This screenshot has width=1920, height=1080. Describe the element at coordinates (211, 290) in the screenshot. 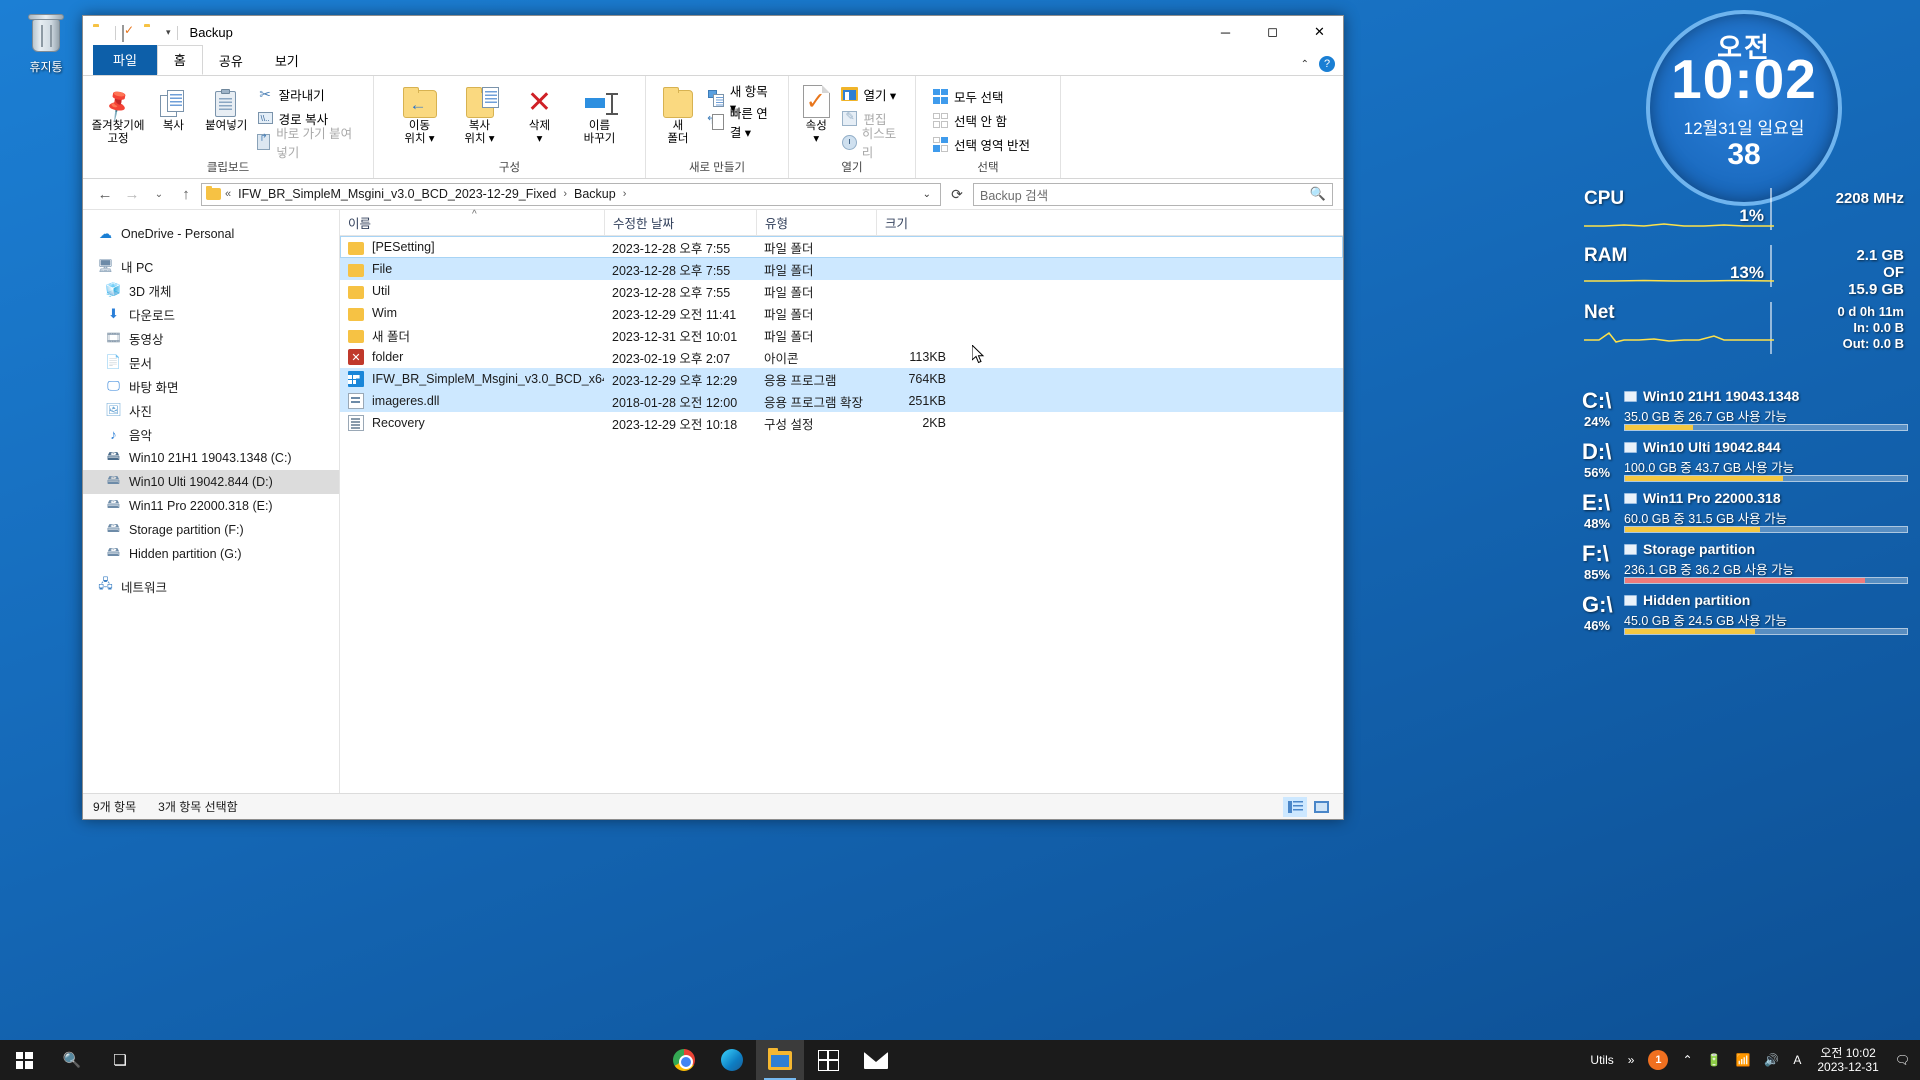

I see `nav-item-3d-objects: 🧊 3D 개체` at that location.